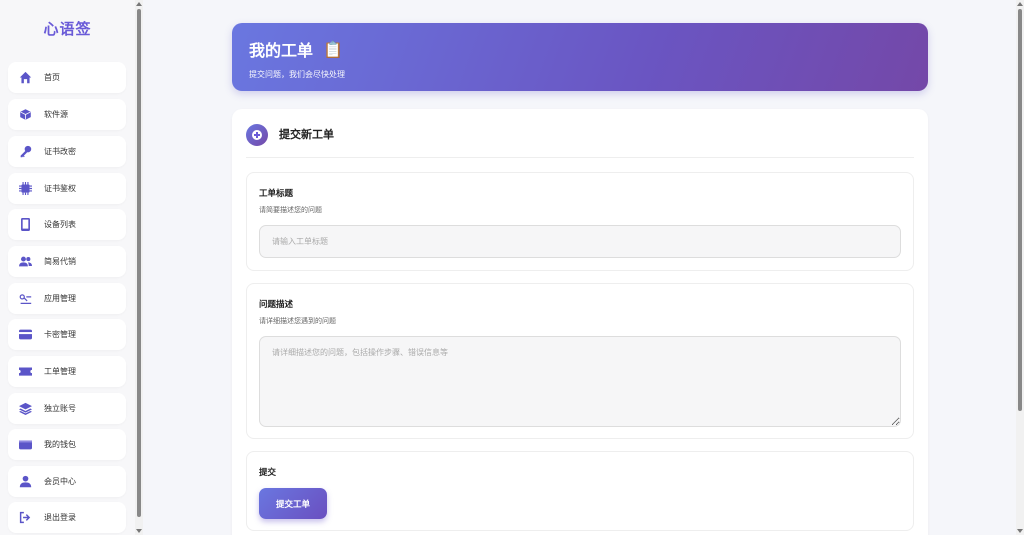  I want to click on page-header: 我的工单 📋 提交问题，我们会尽快处理, so click(580, 57).